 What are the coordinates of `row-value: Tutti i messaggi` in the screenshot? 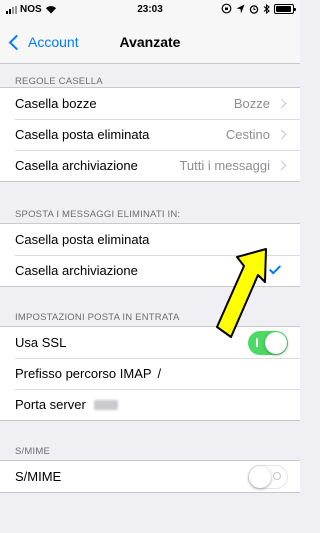 It's located at (224, 165).